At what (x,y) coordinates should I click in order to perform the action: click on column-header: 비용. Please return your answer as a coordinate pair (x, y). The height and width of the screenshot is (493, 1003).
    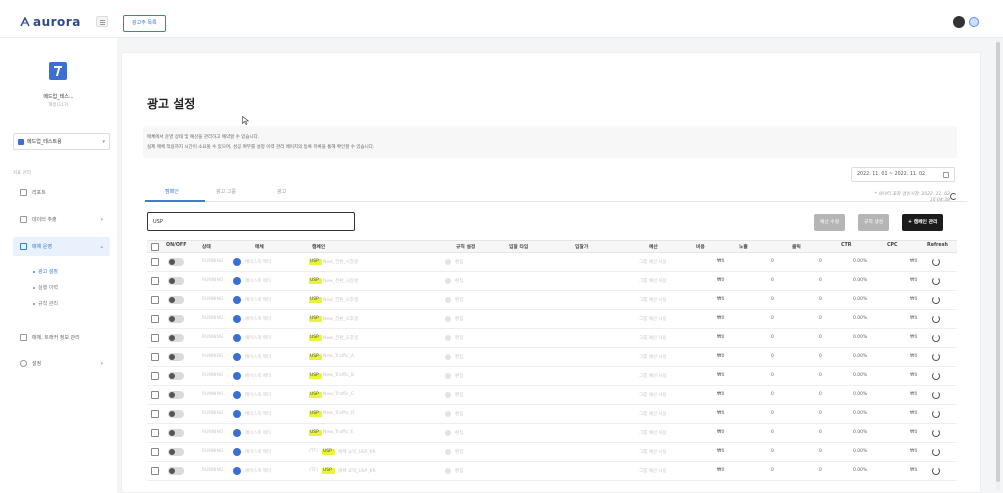
    Looking at the image, I should click on (700, 247).